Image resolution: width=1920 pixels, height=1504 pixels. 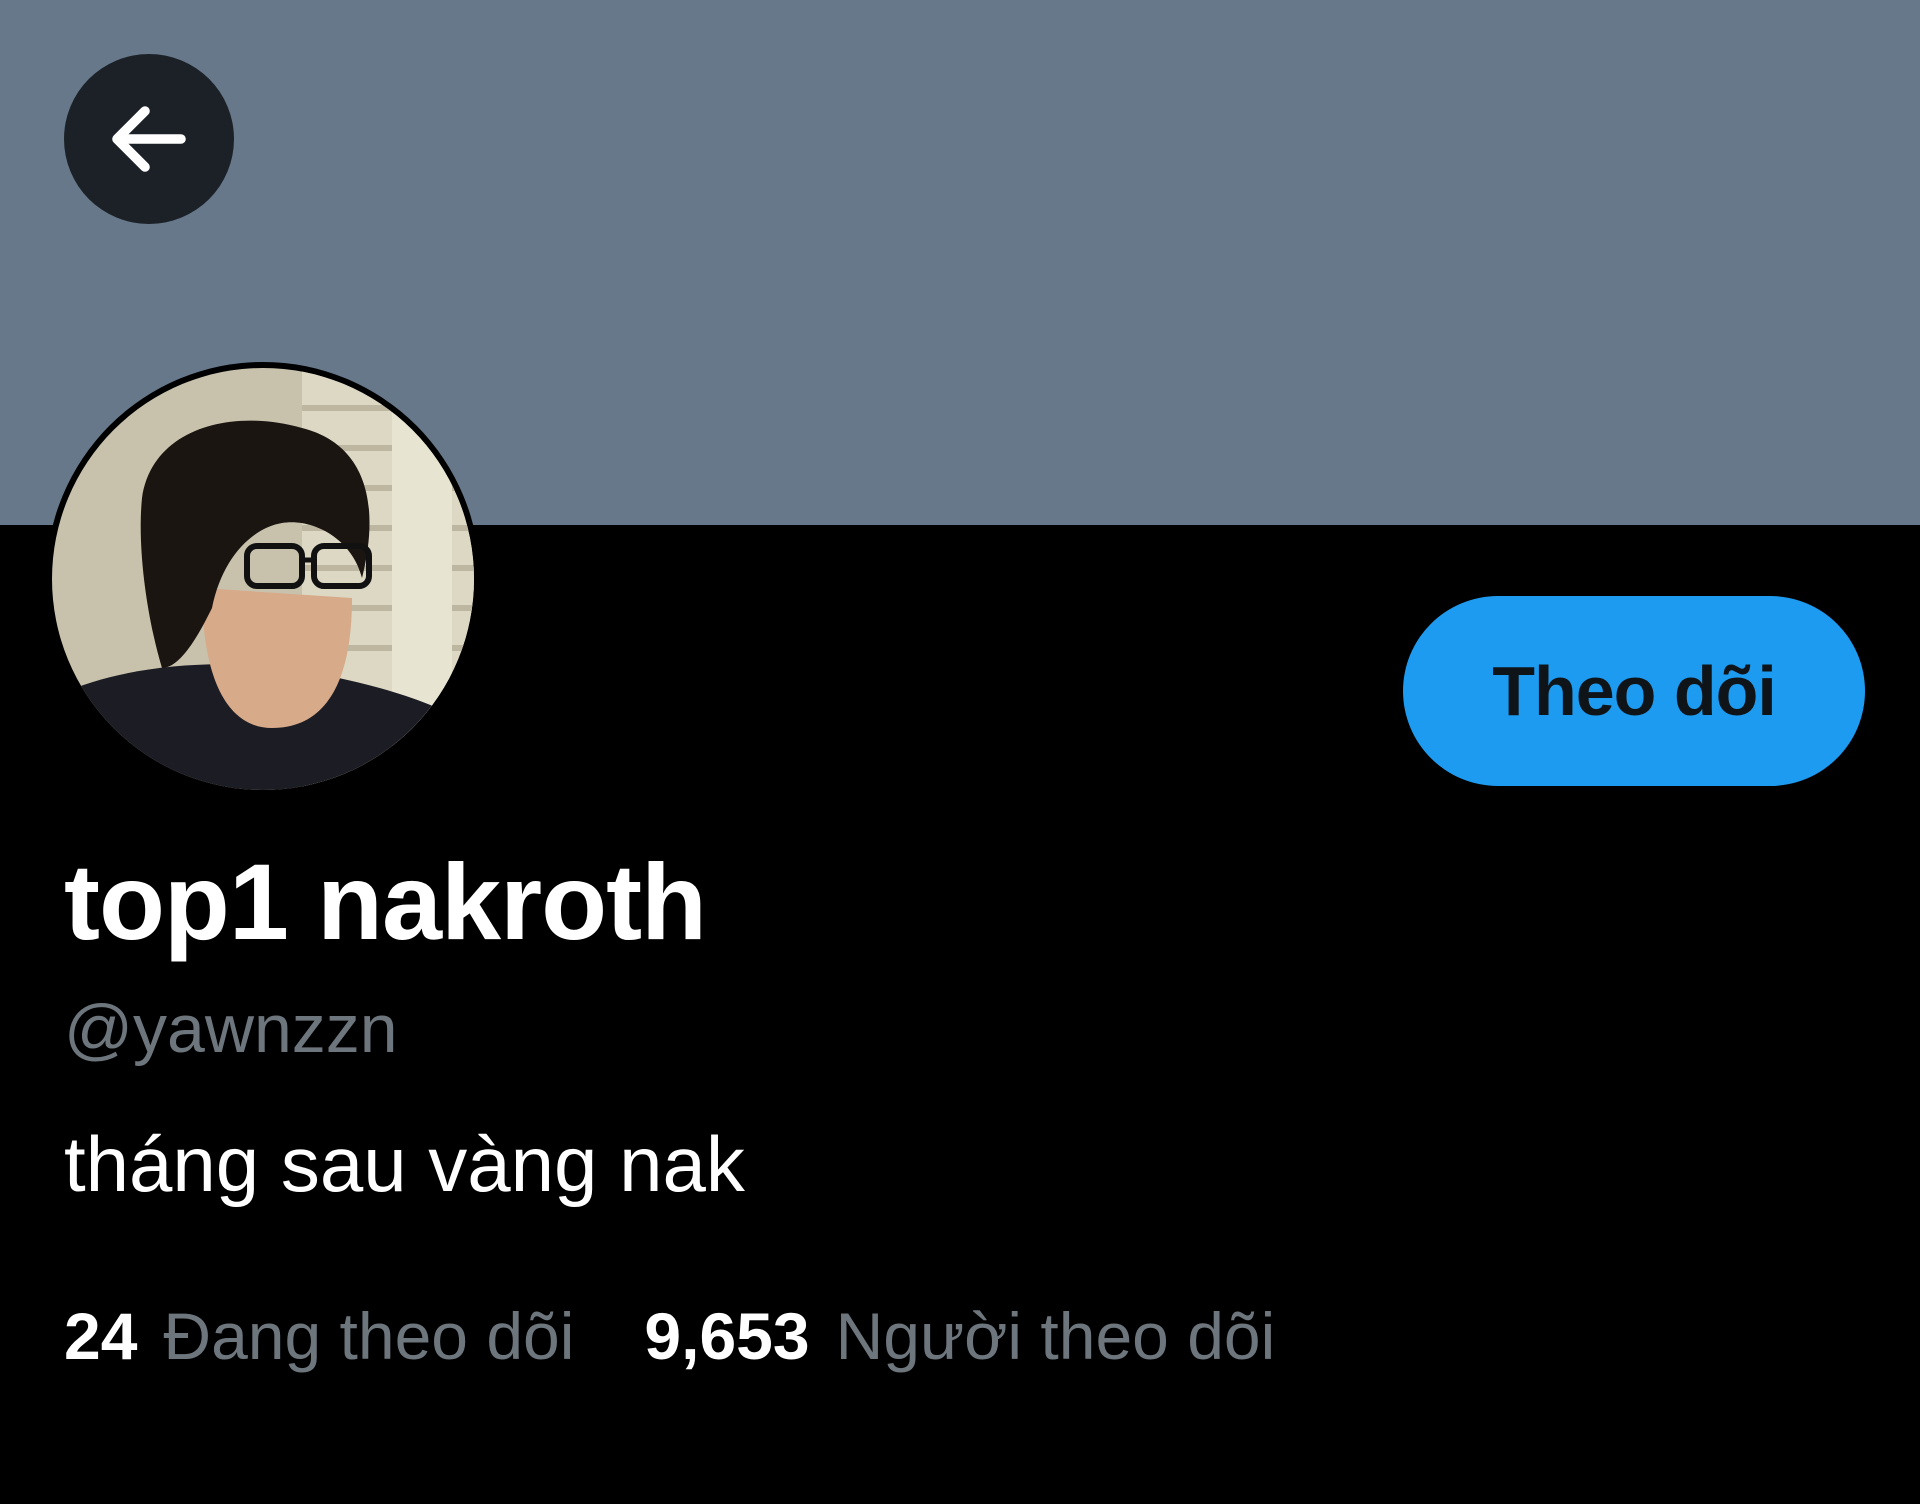 I want to click on profile-stats: 24 Đang theo dõi 9,653 Người theo dõi, so click(x=669, y=1336).